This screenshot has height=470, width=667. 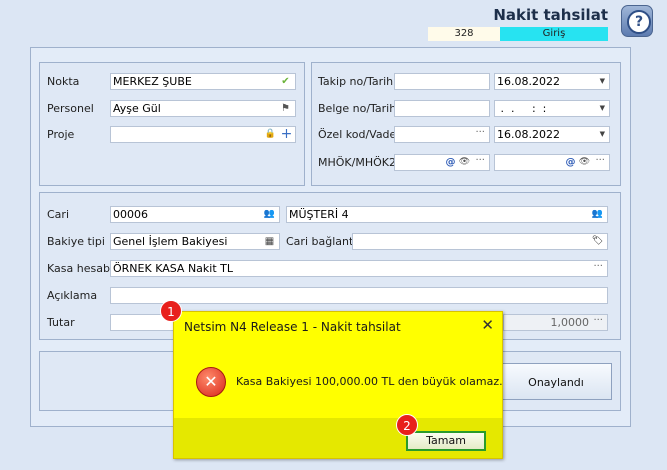 What do you see at coordinates (170, 241) in the screenshot?
I see `bakiye-value: Genel İşlem Bakiyesi` at bounding box center [170, 241].